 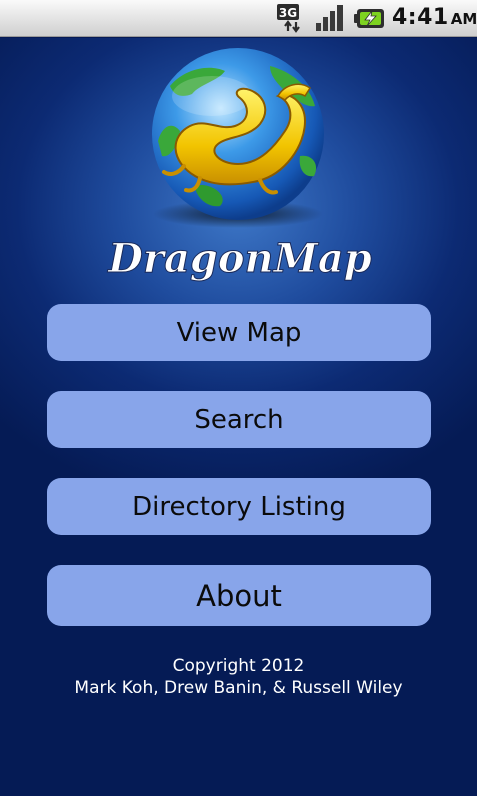 What do you see at coordinates (329, 18) in the screenshot?
I see `signal-strength-icon` at bounding box center [329, 18].